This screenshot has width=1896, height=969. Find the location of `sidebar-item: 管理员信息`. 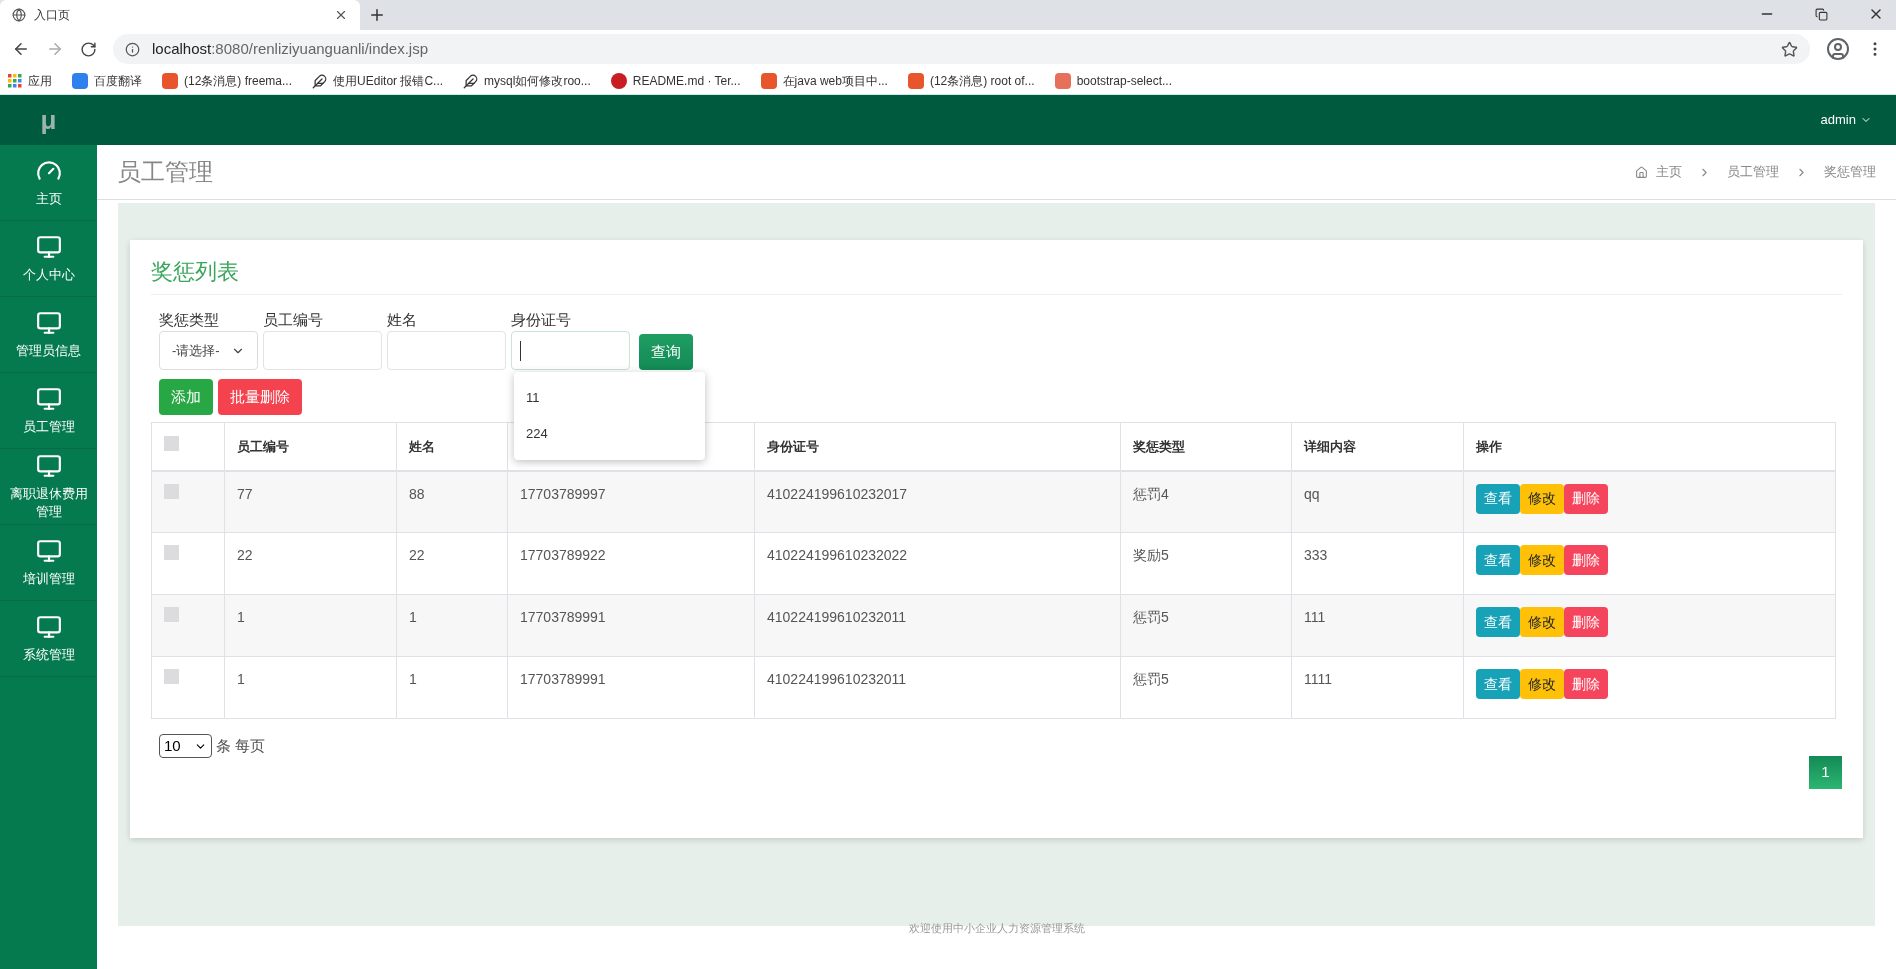

sidebar-item: 管理员信息 is located at coordinates (48, 335).